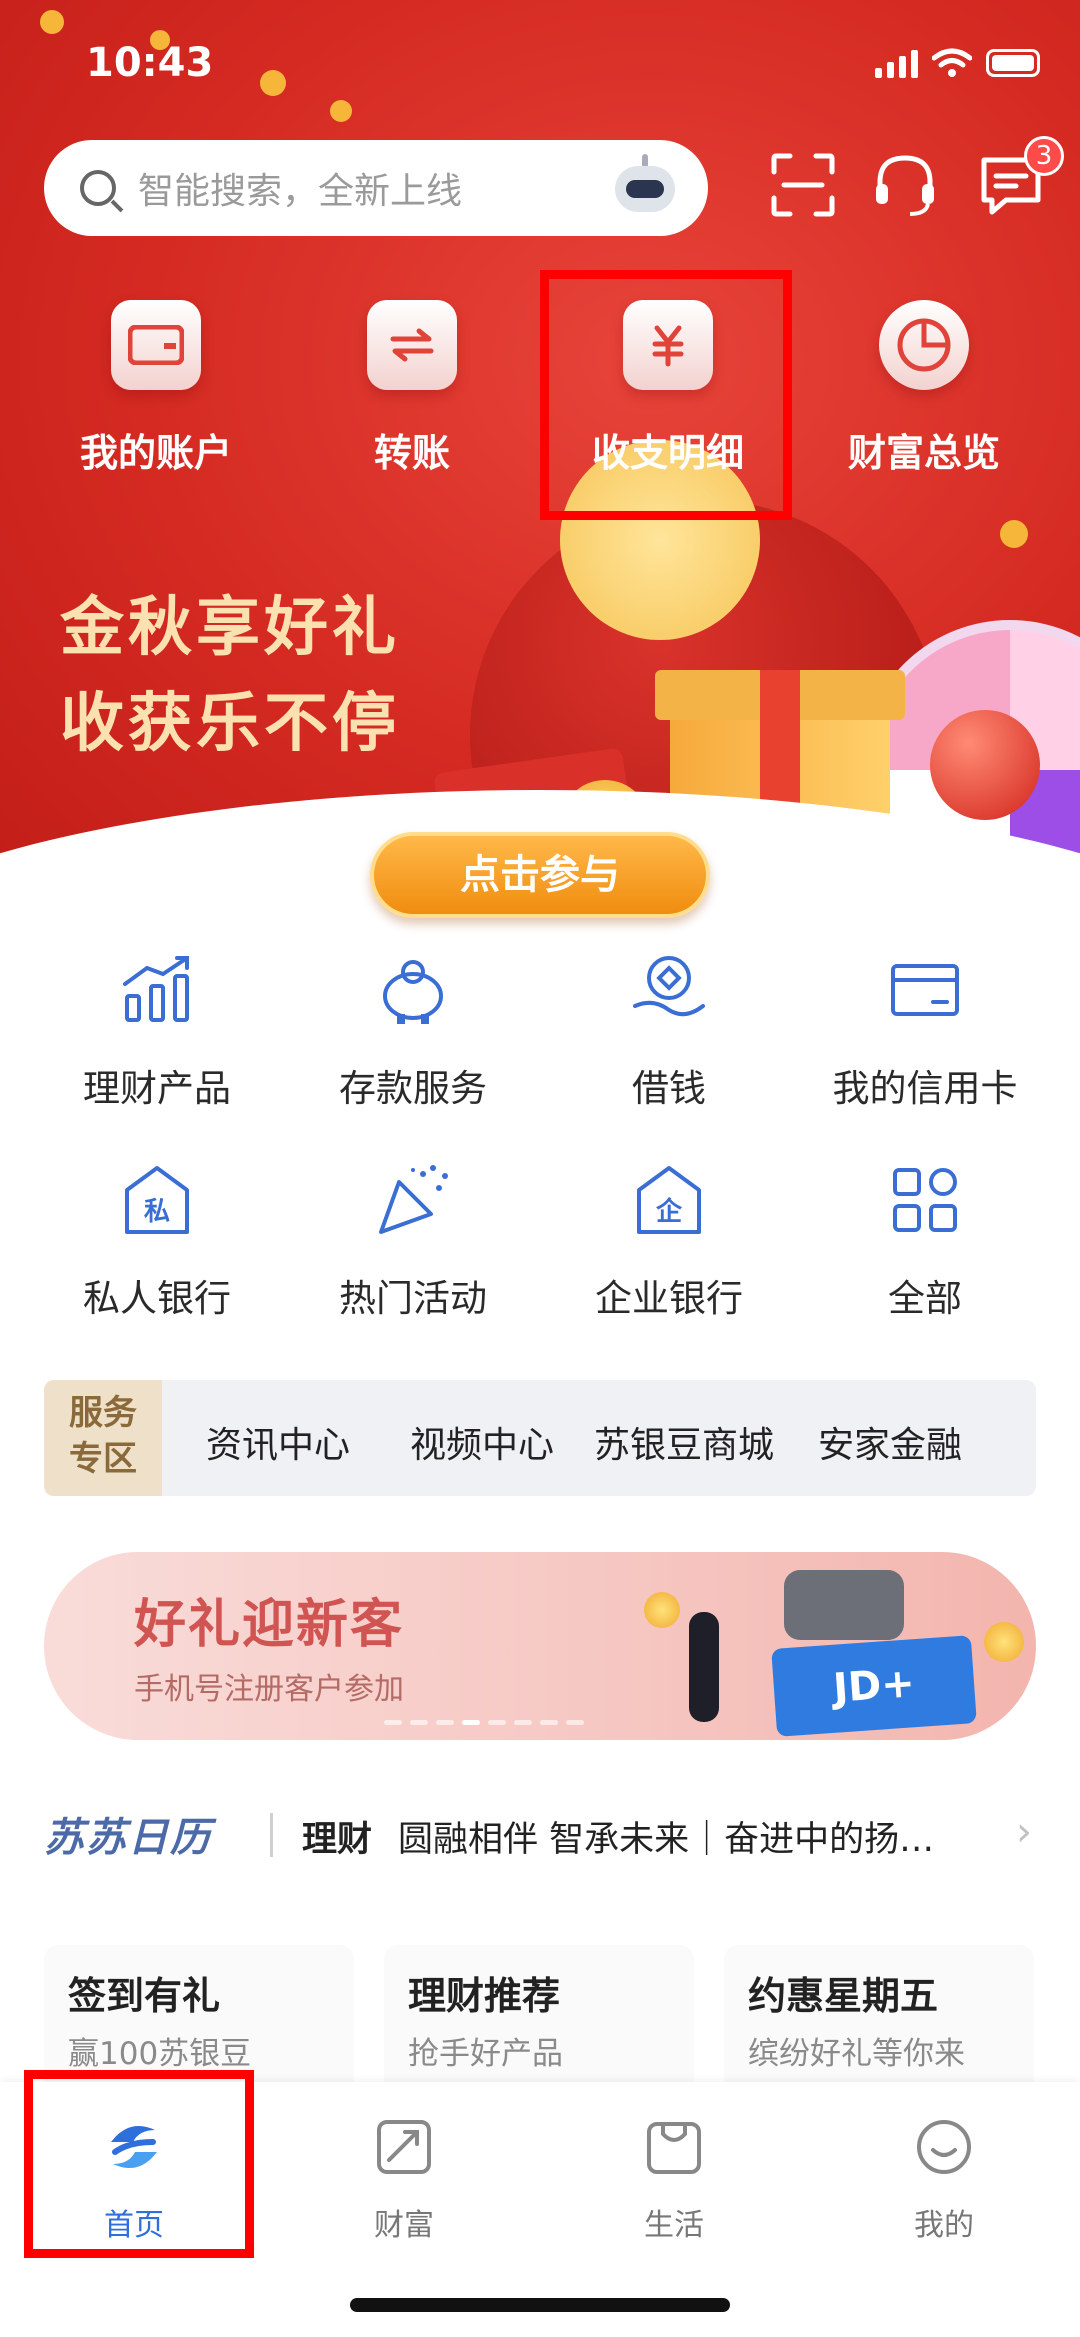 This screenshot has height=2337, width=1080. I want to click on private-bank-icon: 私, so click(157, 1200).